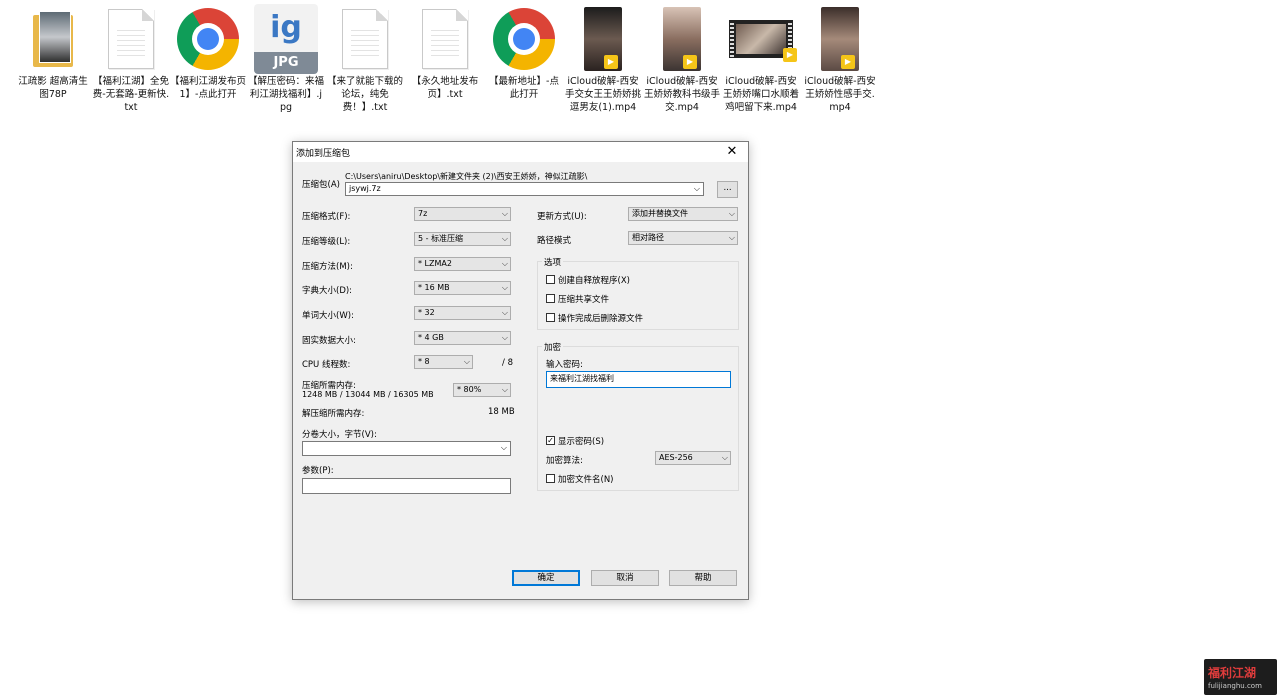 This screenshot has width=1280, height=700. Describe the element at coordinates (328, 316) in the screenshot. I see `word-label: 单词大小(W):` at that location.